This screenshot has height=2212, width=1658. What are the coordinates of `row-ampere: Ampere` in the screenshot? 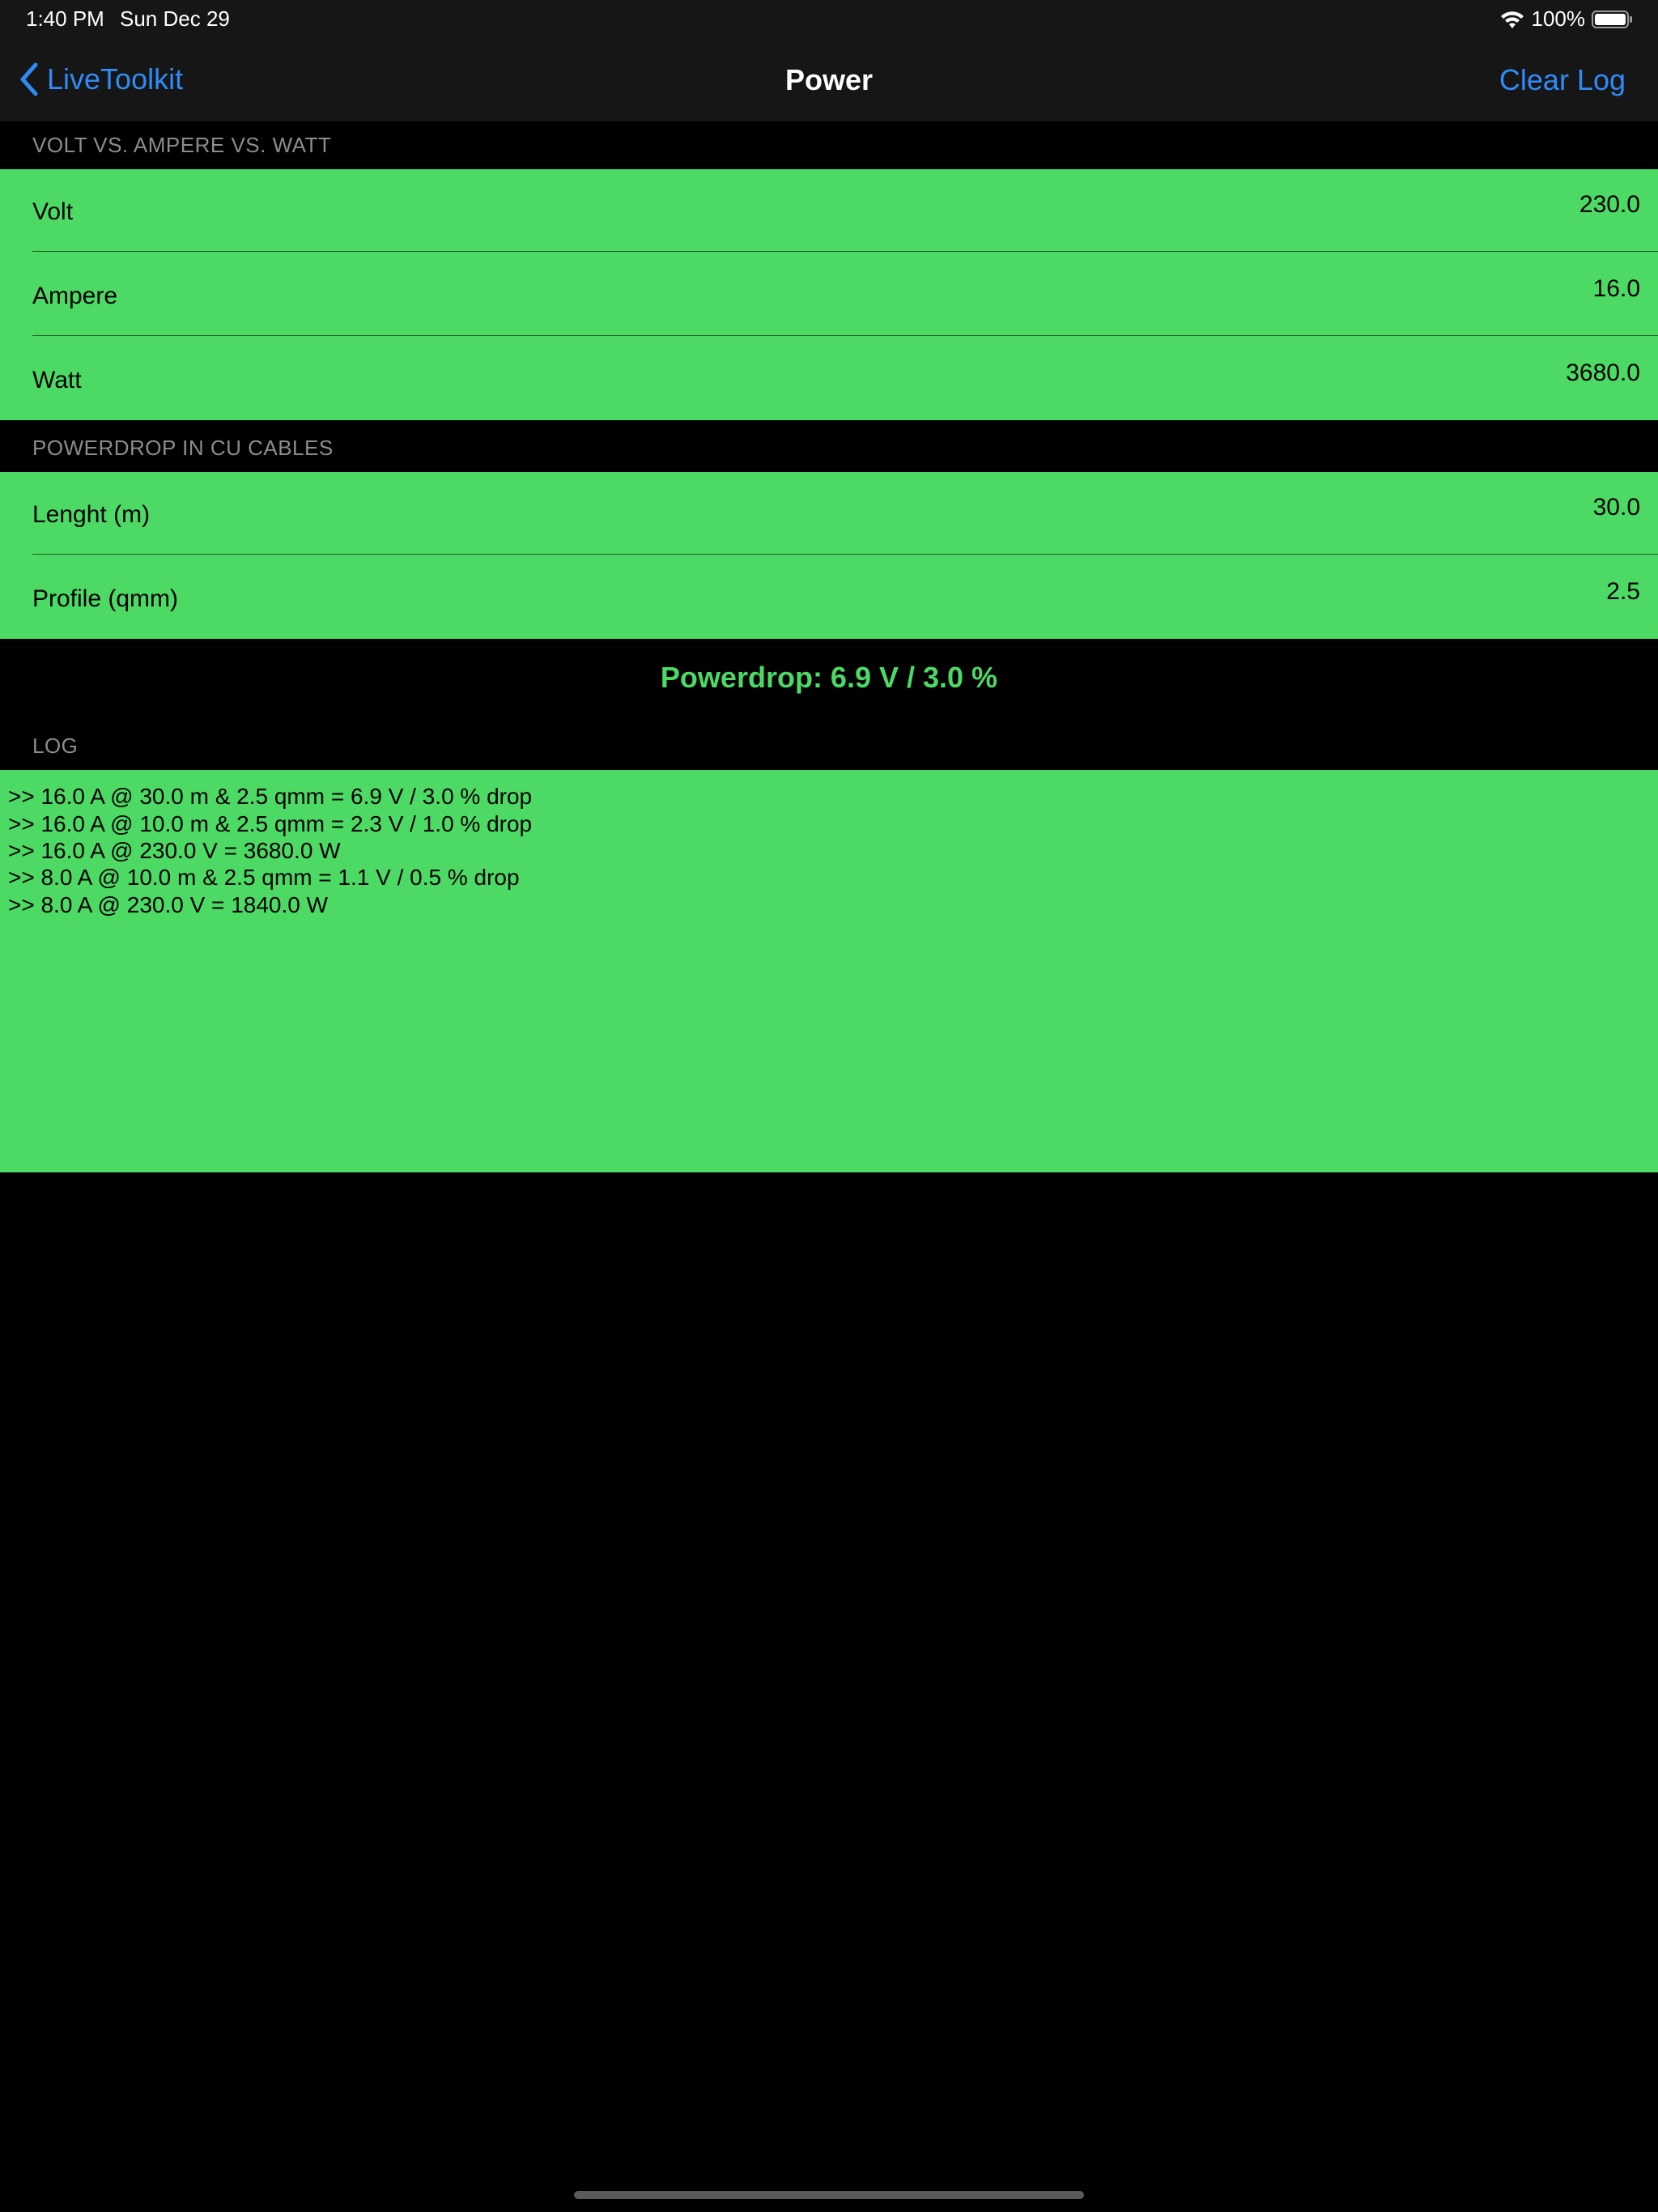 It's located at (829, 295).